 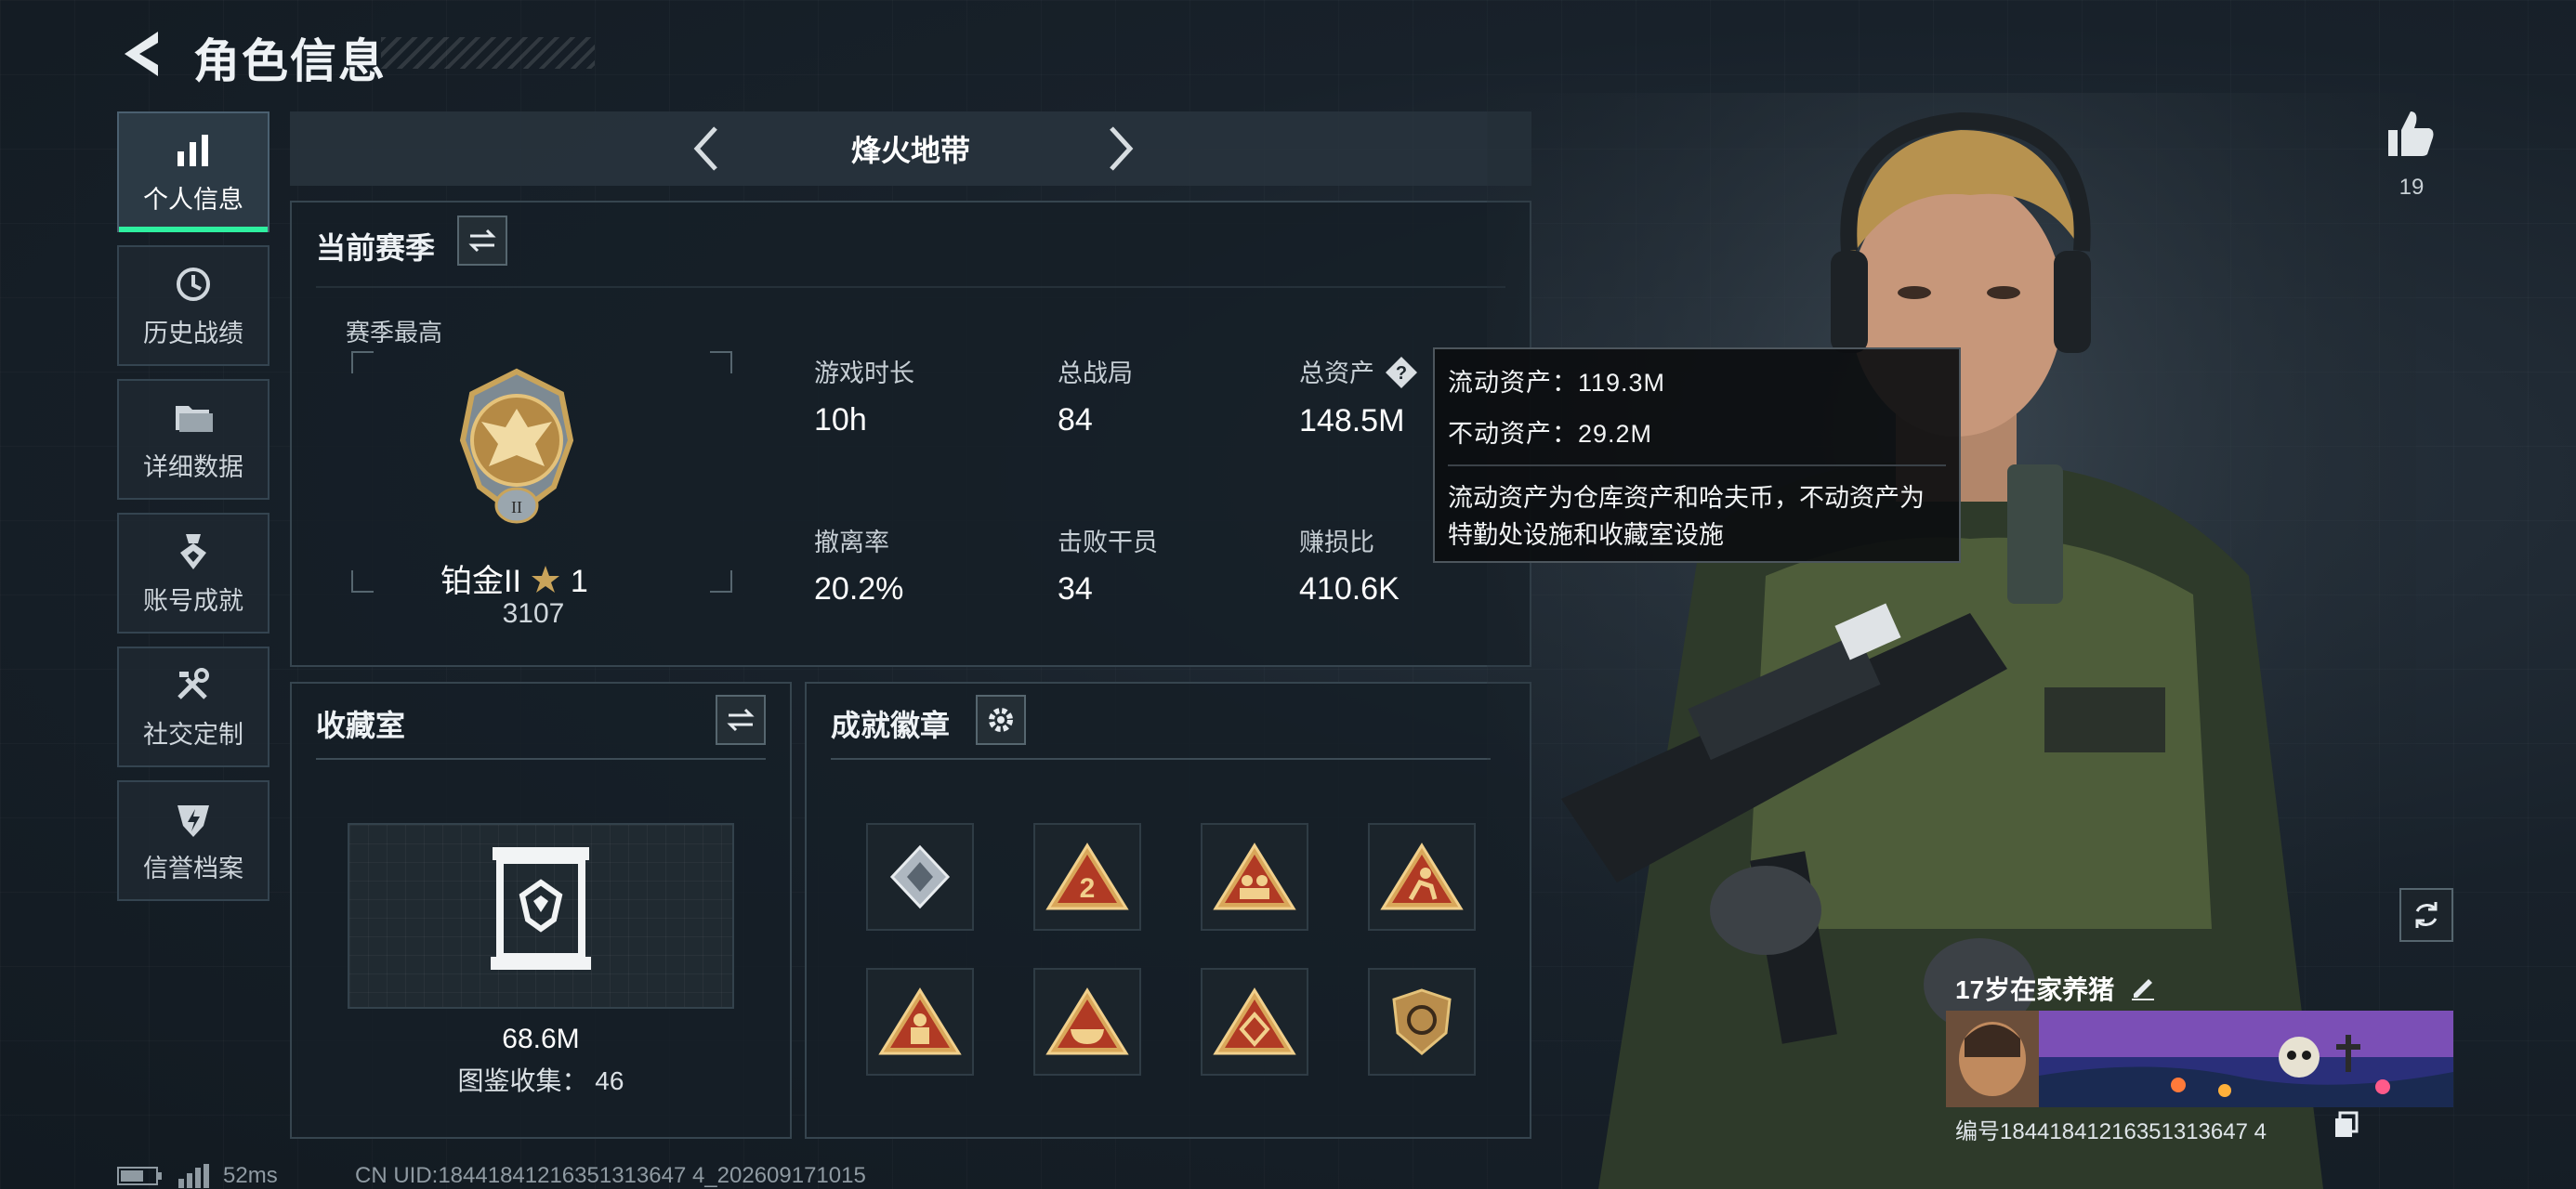 What do you see at coordinates (1108, 568) in the screenshot?
I see `stat-operators-defeated: 击败干员 34` at bounding box center [1108, 568].